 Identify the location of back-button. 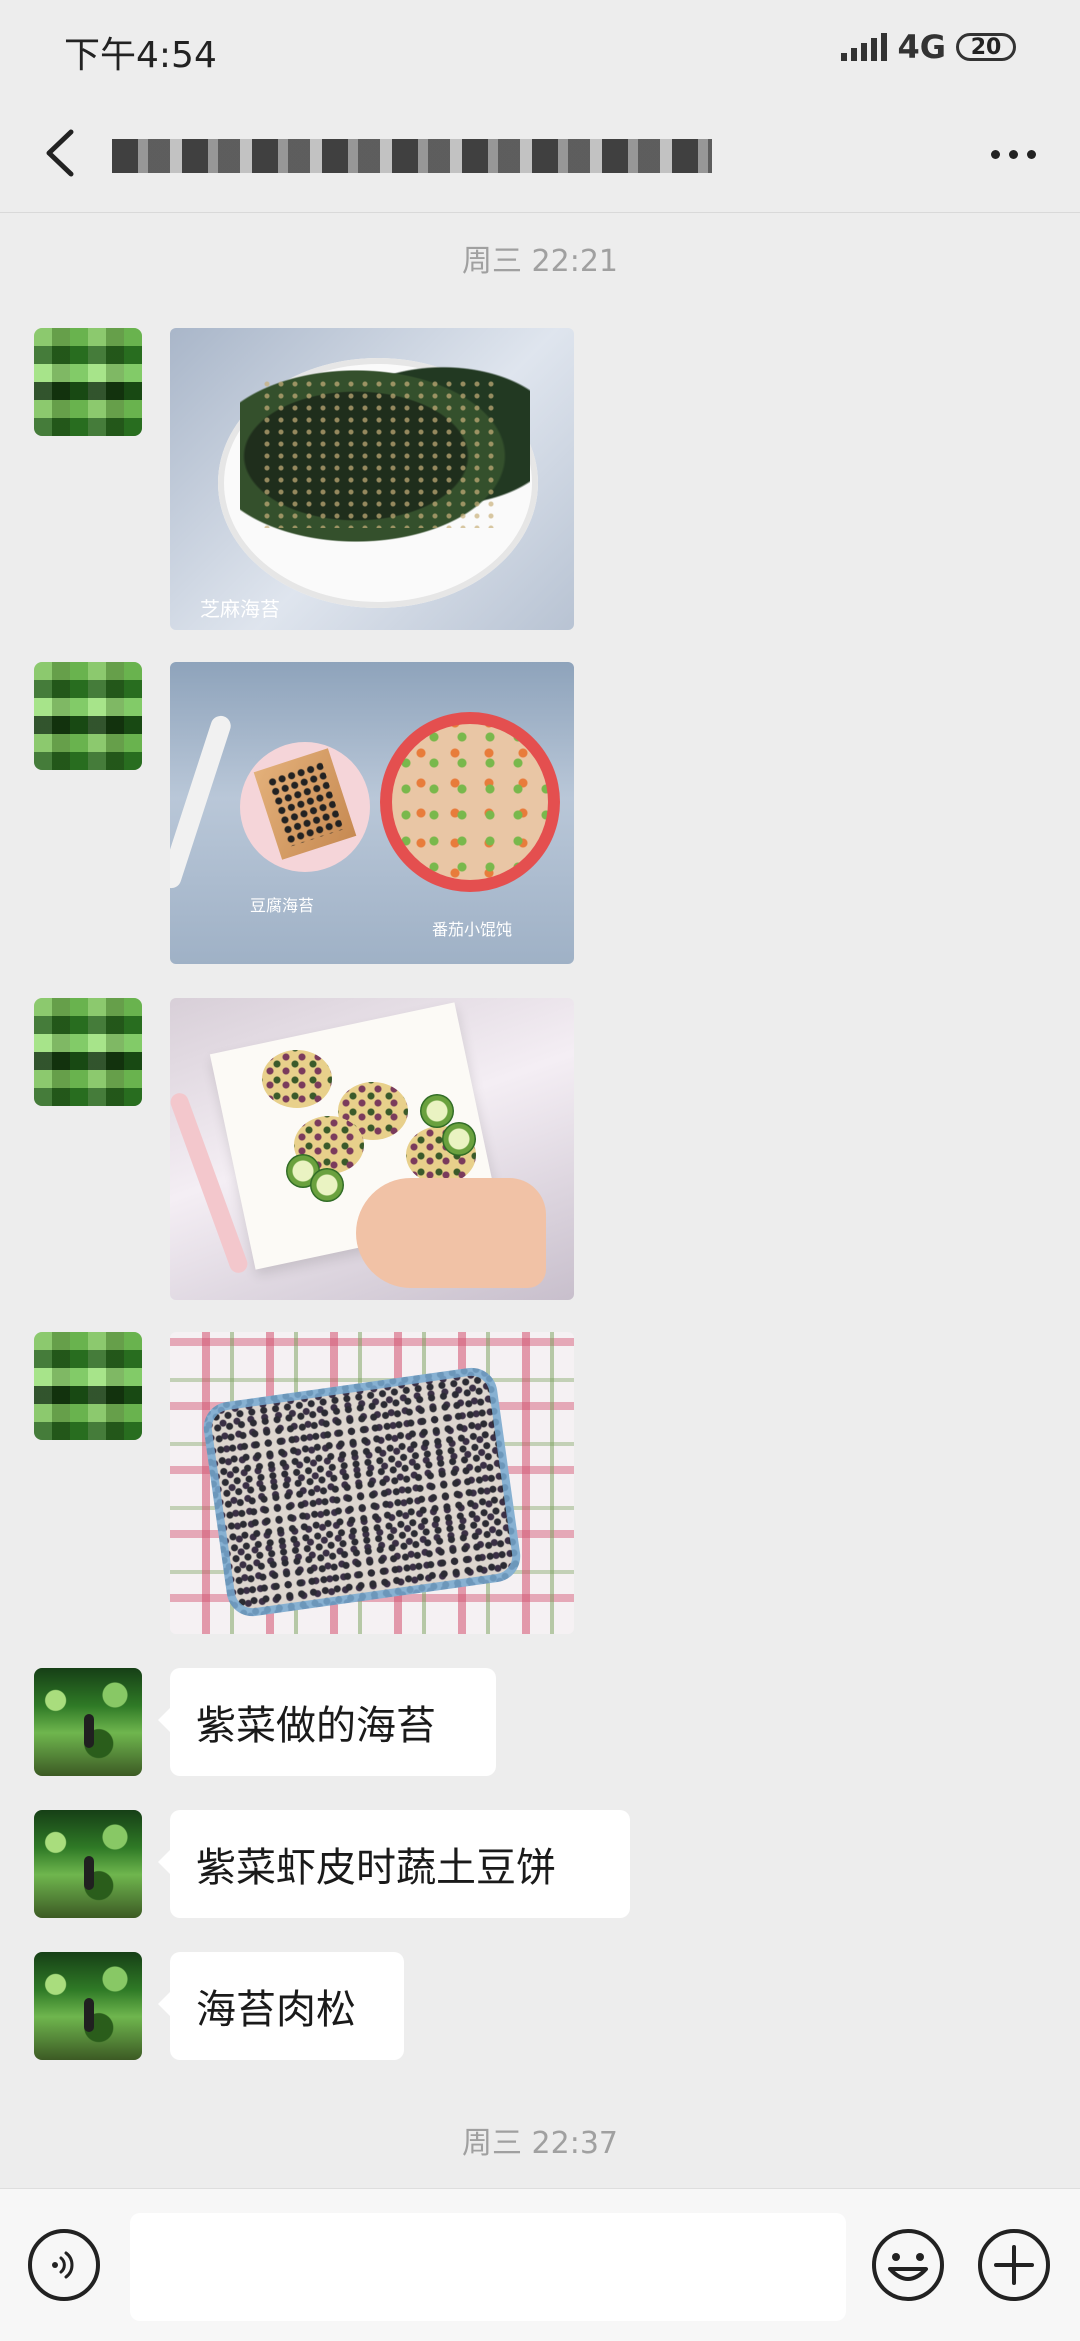
(60, 153).